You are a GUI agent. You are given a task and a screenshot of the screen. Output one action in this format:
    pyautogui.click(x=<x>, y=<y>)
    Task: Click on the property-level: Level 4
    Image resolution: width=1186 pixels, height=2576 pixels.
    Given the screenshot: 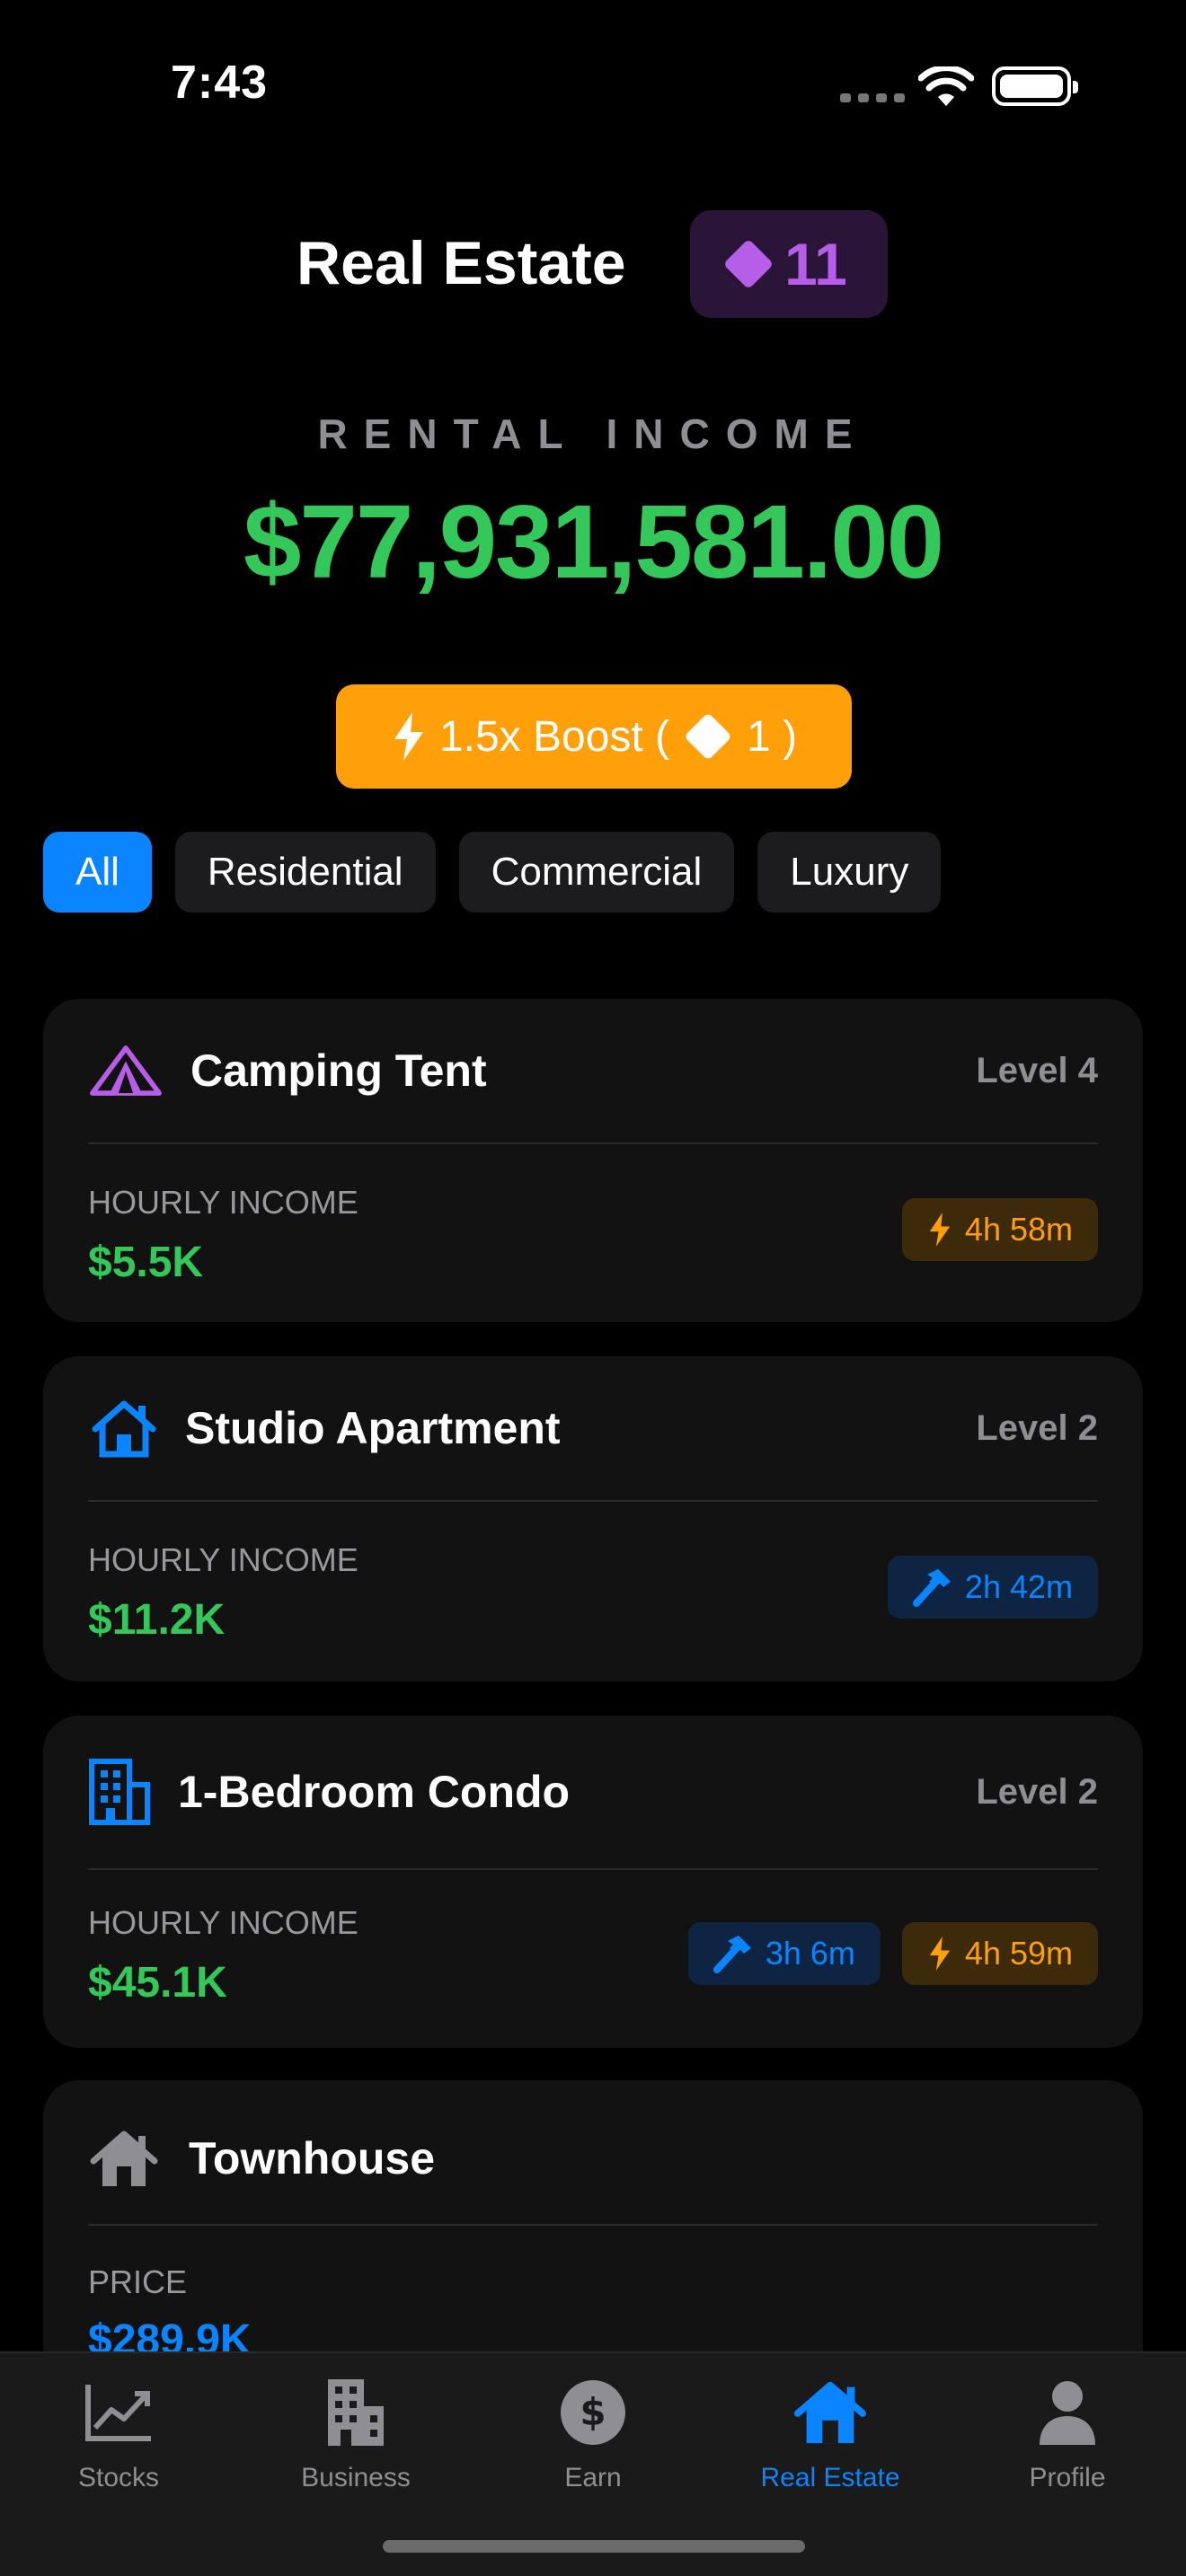 What is the action you would take?
    pyautogui.click(x=1037, y=1070)
    